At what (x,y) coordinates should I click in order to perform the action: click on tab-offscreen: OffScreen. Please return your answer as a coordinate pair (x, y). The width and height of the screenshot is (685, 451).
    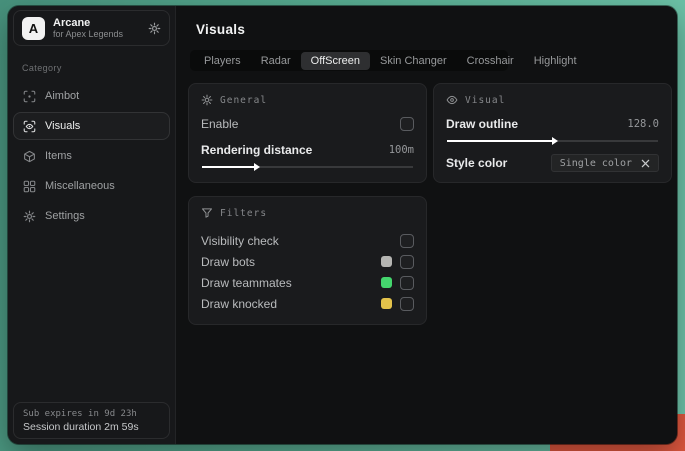
    Looking at the image, I should click on (335, 60).